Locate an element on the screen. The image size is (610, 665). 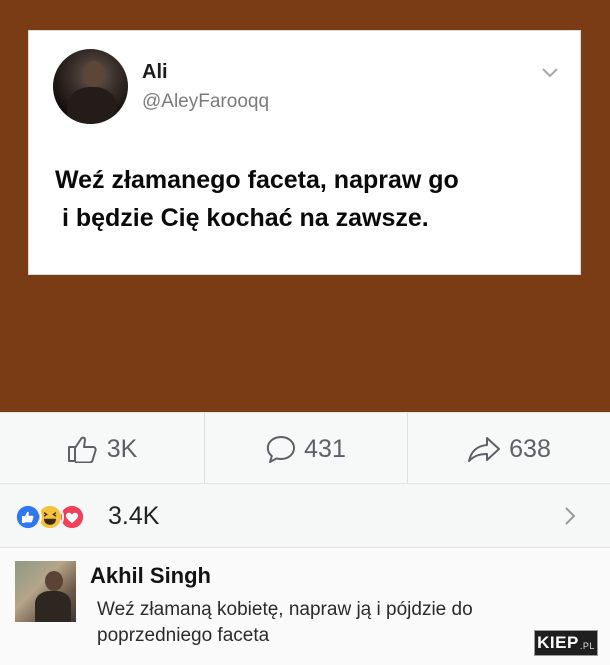
watermark-suffix: .PL is located at coordinates (587, 645).